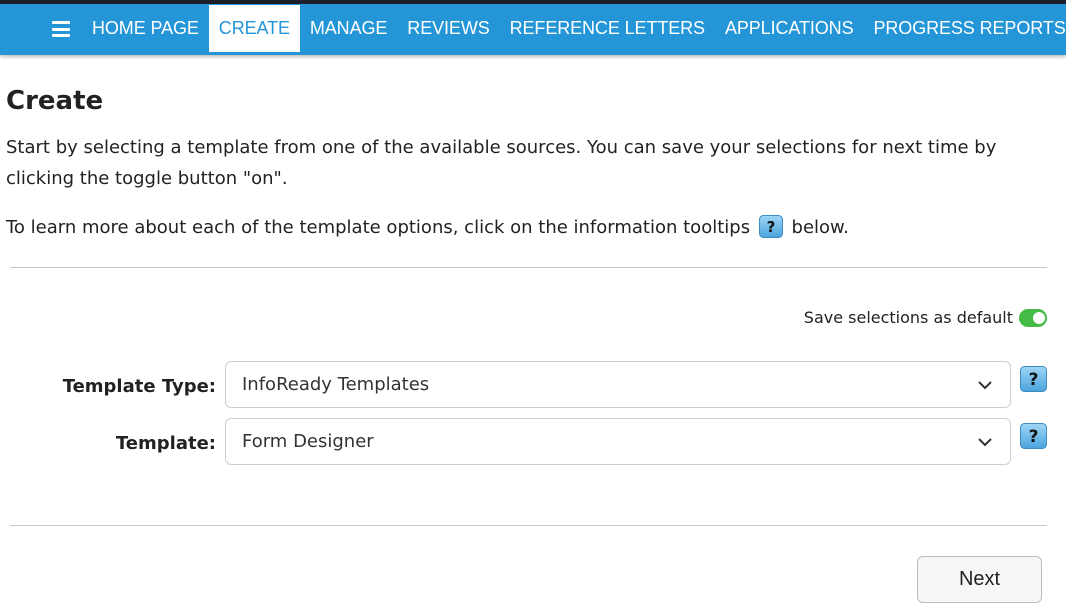  I want to click on nav-item-applications: APPLICATIONS, so click(789, 28).